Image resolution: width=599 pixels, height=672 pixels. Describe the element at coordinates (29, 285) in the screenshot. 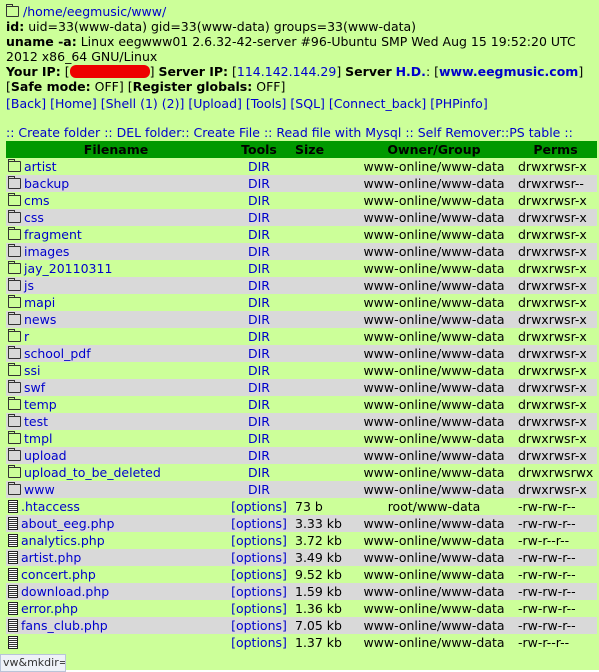

I see `filename-link: js` at that location.